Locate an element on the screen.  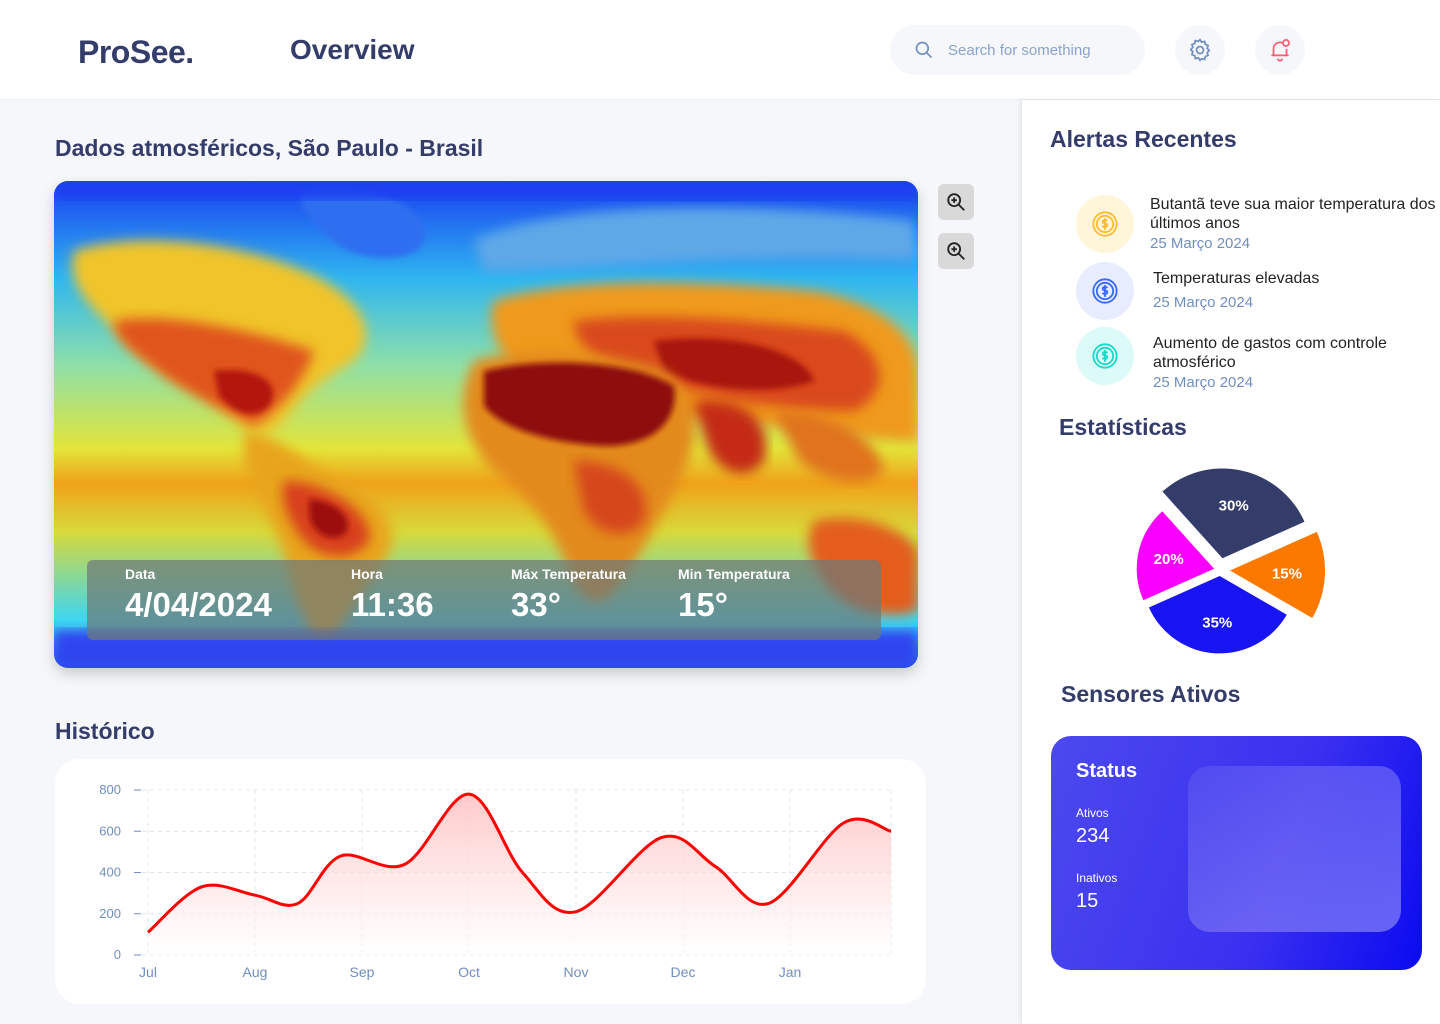
info-date-label: Data is located at coordinates (140, 574).